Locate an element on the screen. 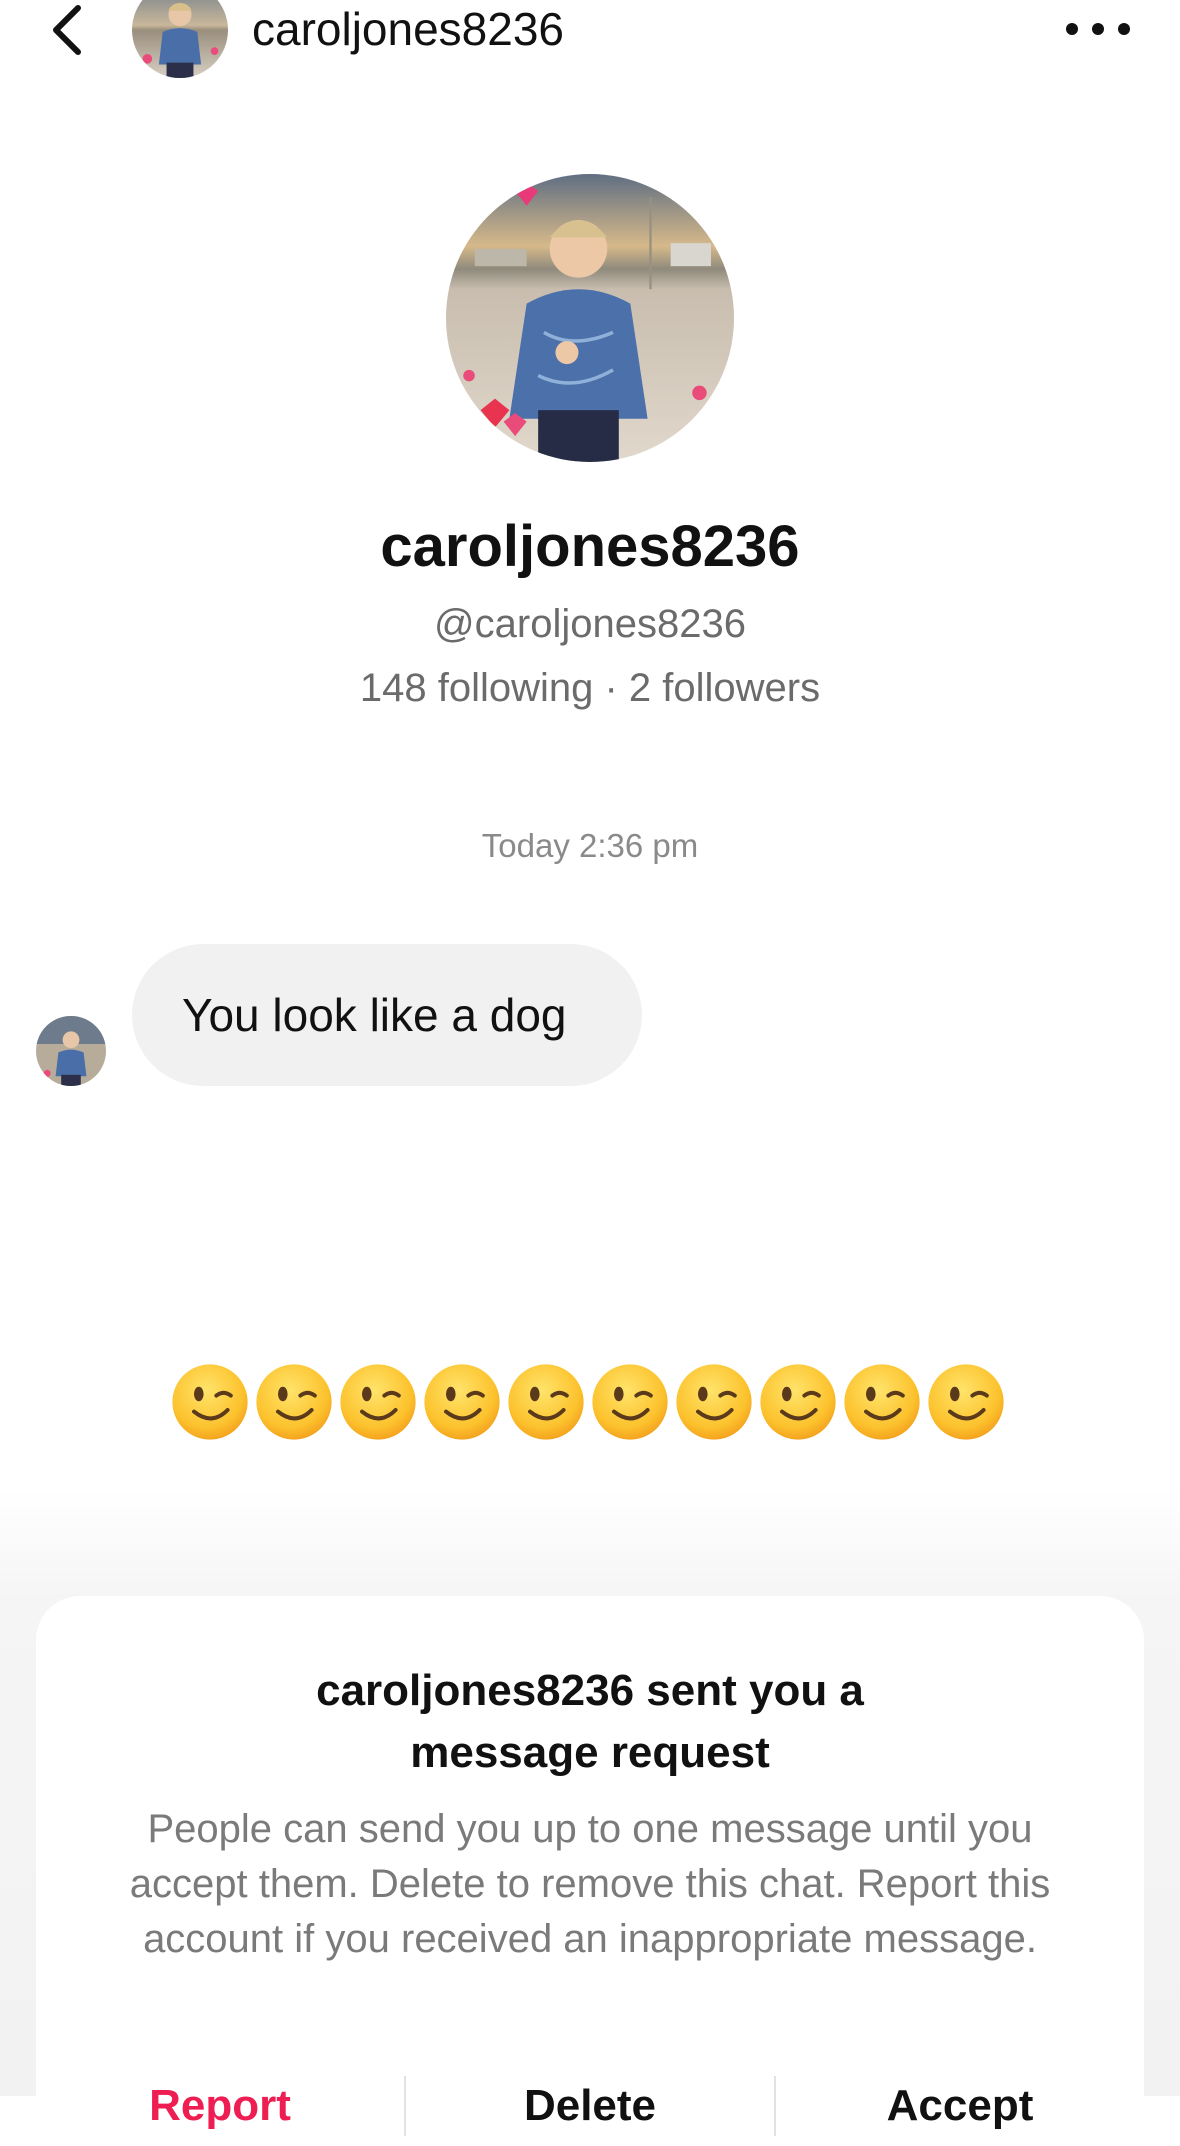  accept-button: Accept is located at coordinates (960, 2106).